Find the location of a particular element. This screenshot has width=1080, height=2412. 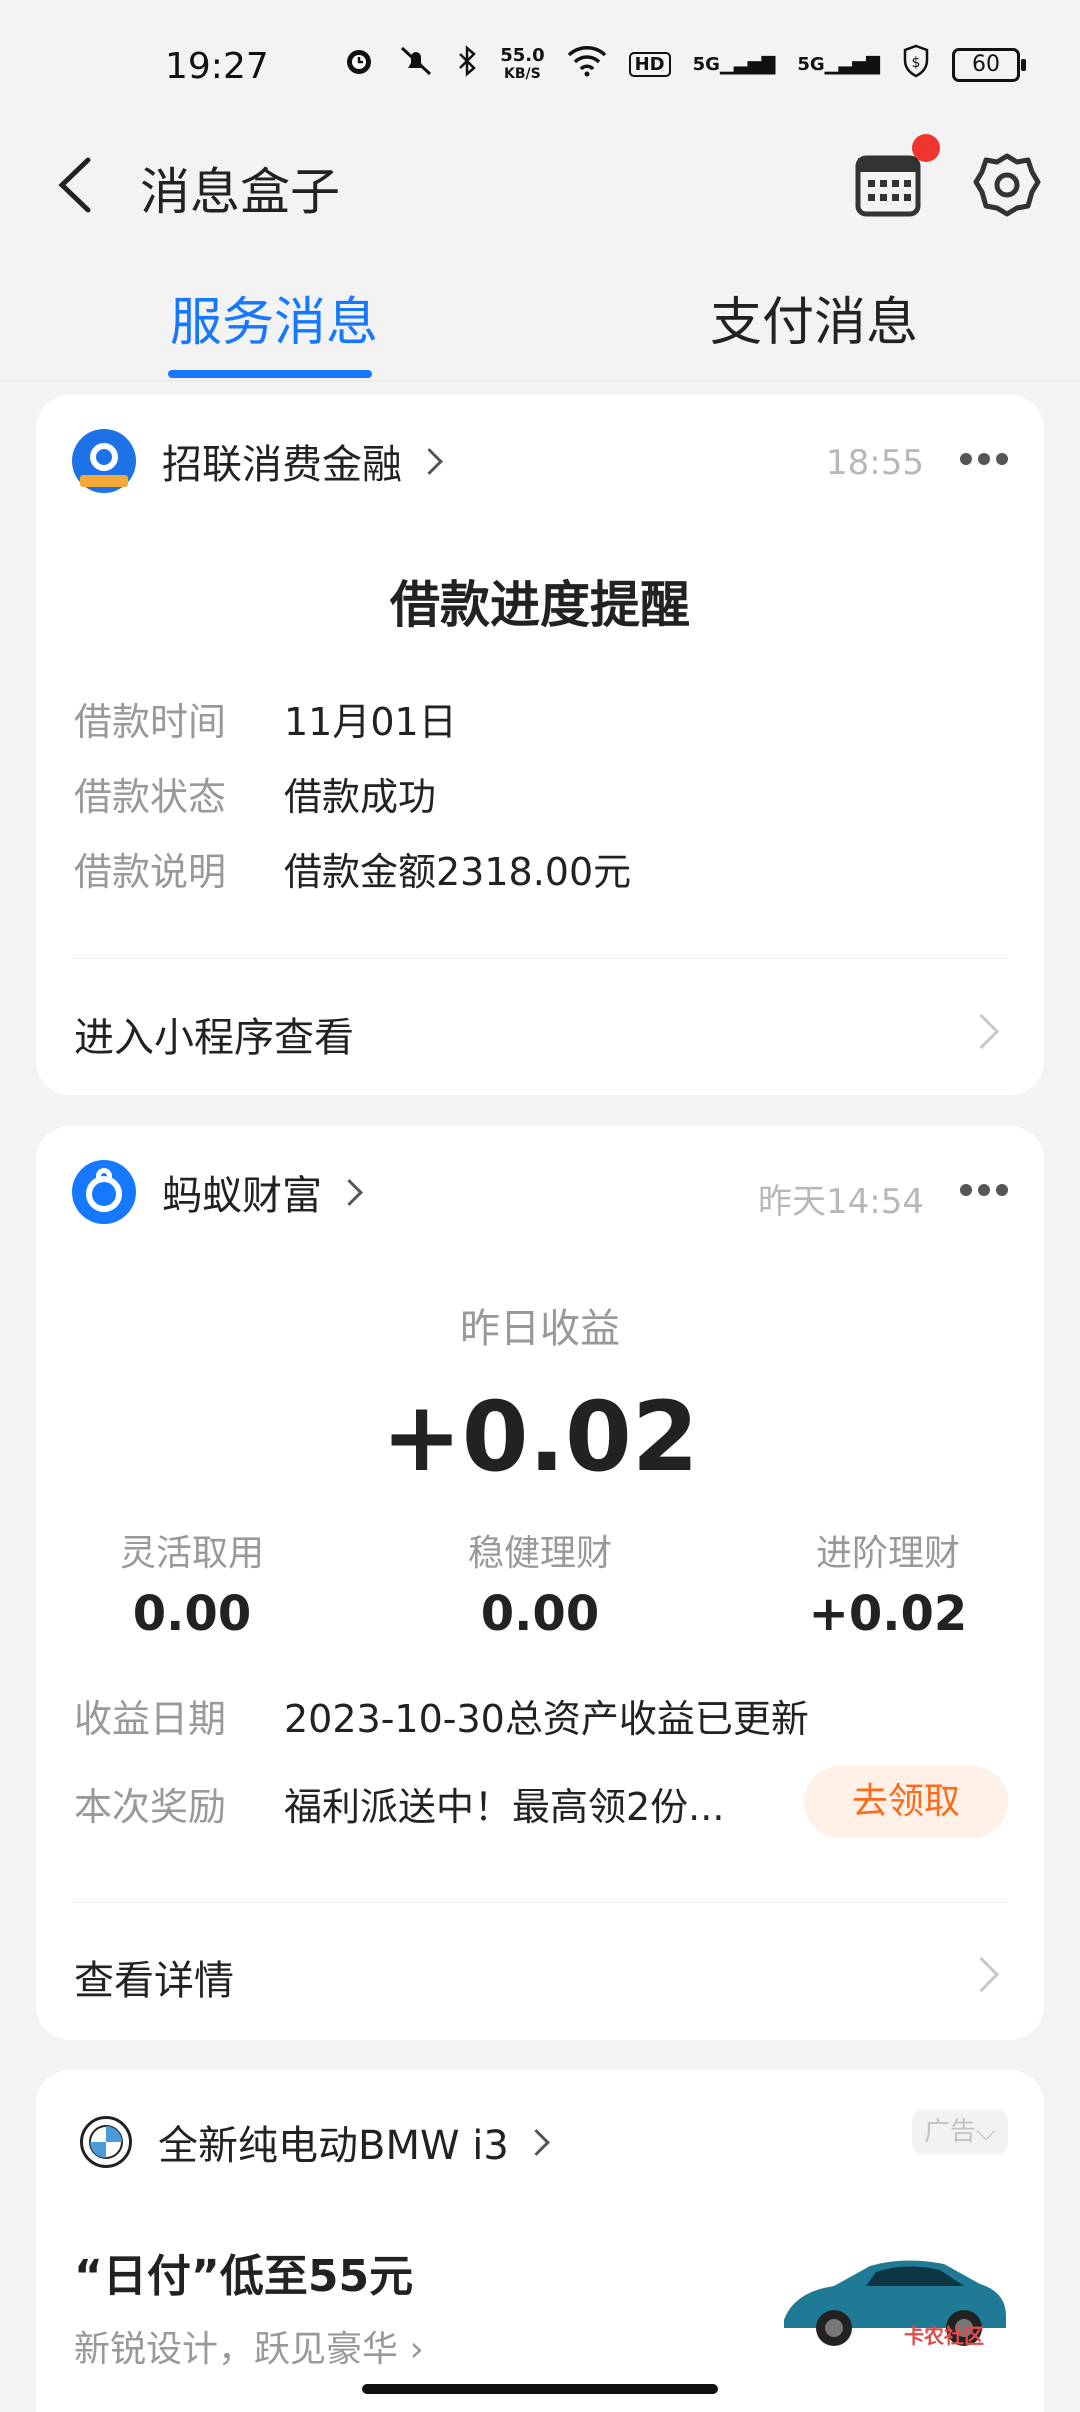

back-button is located at coordinates (78, 185).